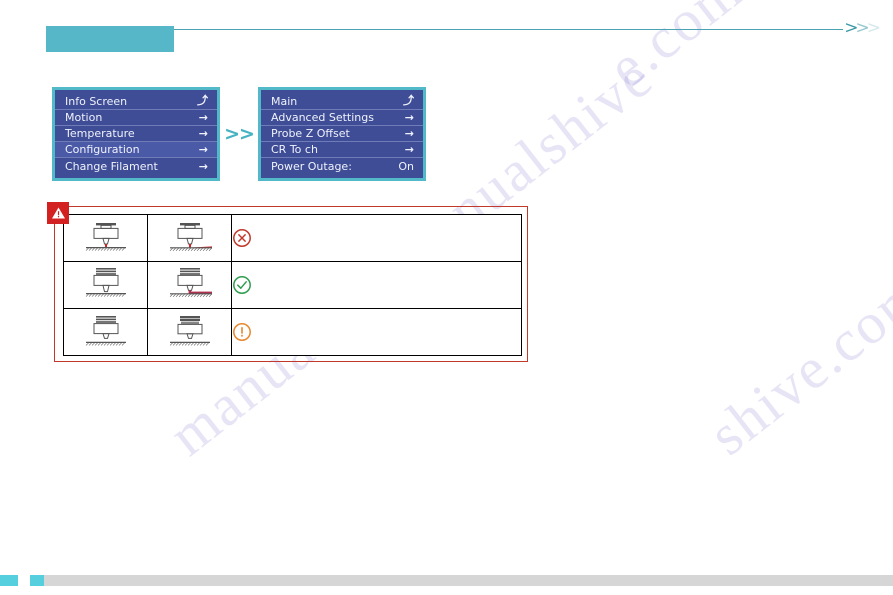 Image resolution: width=893 pixels, height=595 pixels. I want to click on lcd-menu-item-configuration: Configuration →, so click(136, 150).